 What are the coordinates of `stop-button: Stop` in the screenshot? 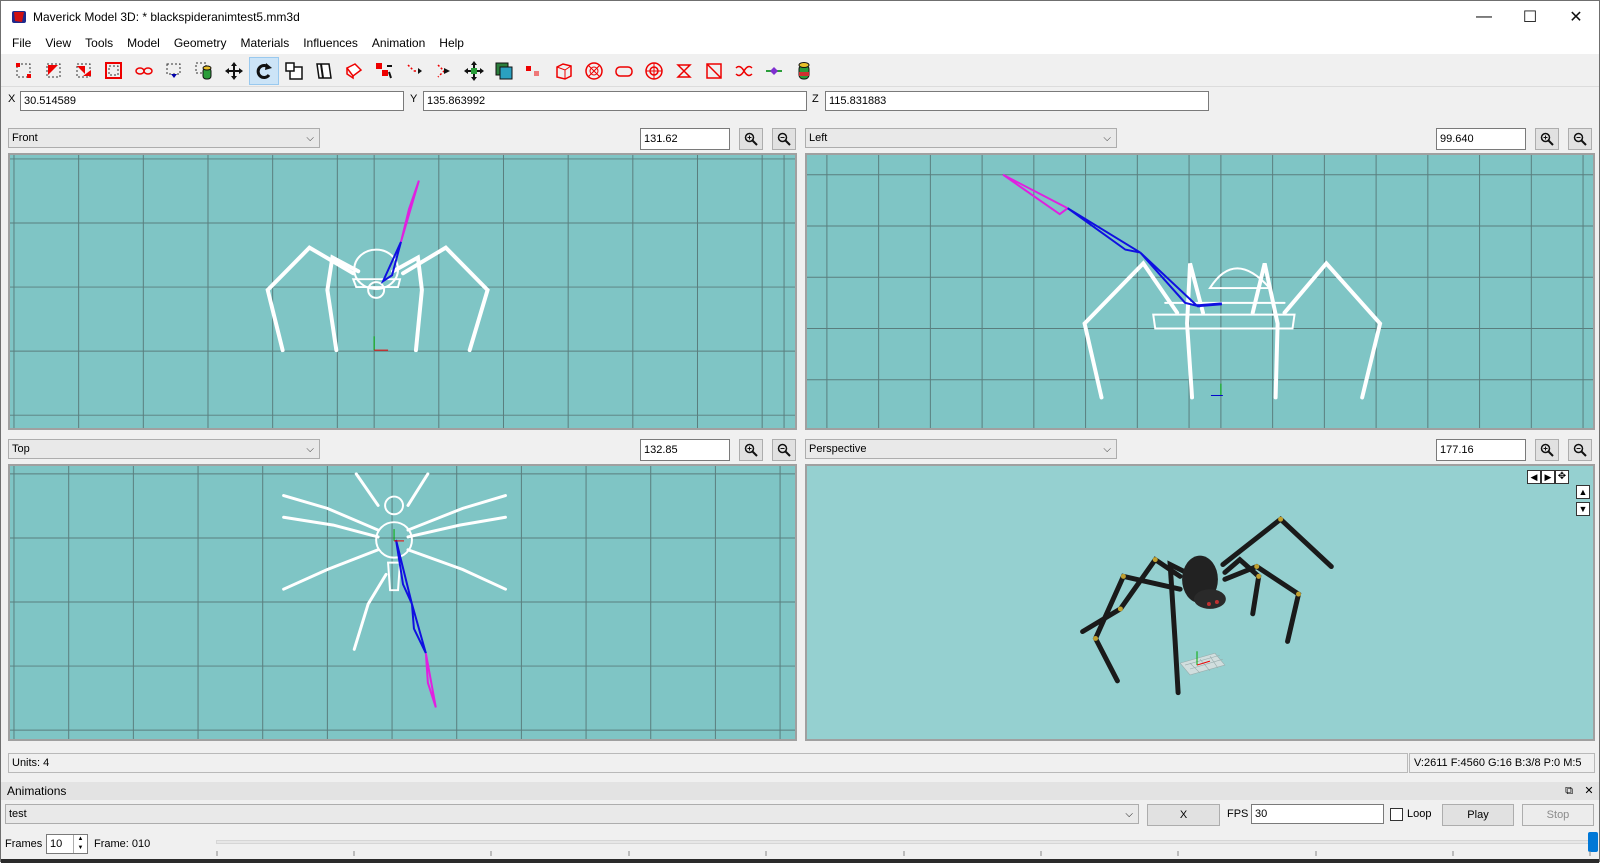 It's located at (1558, 815).